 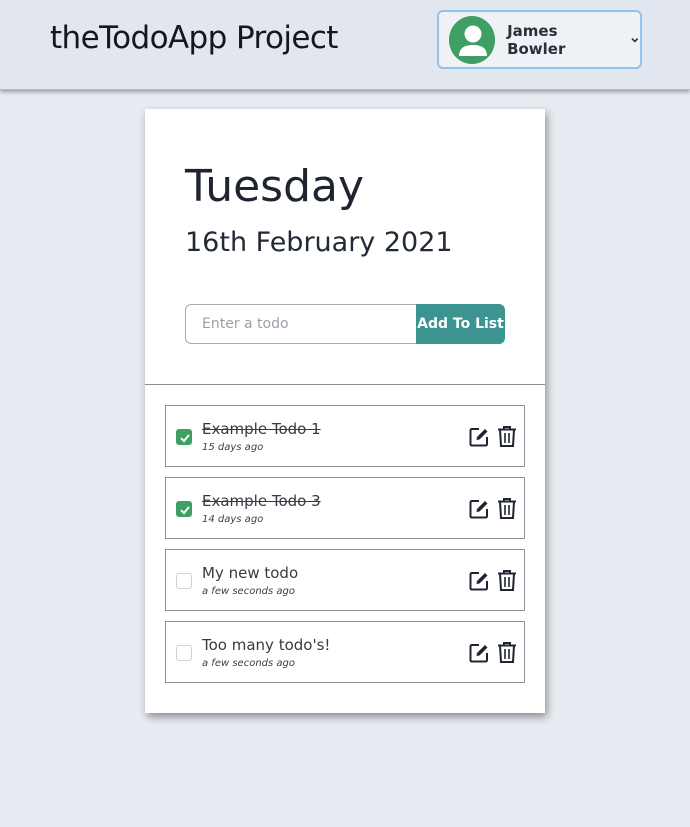 I want to click on app-title: theTodoApp Project, so click(x=194, y=38).